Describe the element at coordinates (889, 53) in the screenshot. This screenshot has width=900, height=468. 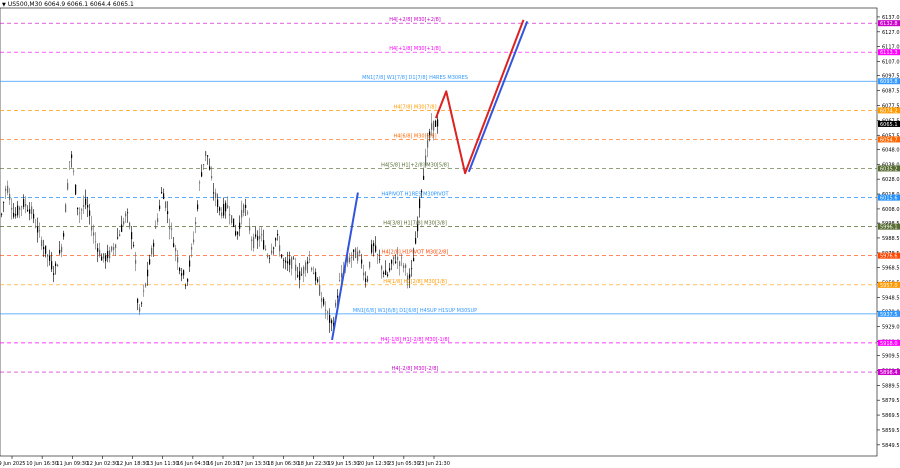
I see `price-tag-label: 6113.3` at that location.